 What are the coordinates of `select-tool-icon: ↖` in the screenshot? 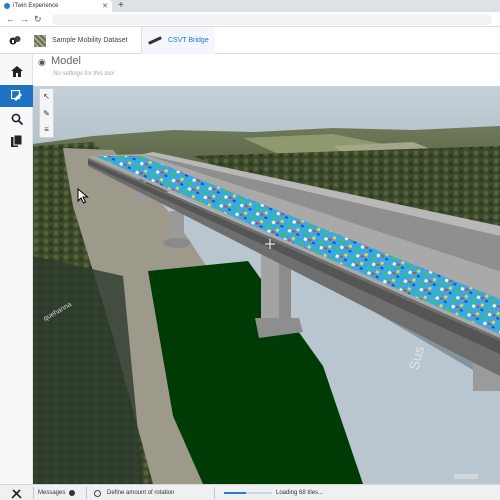 It's located at (46, 96).